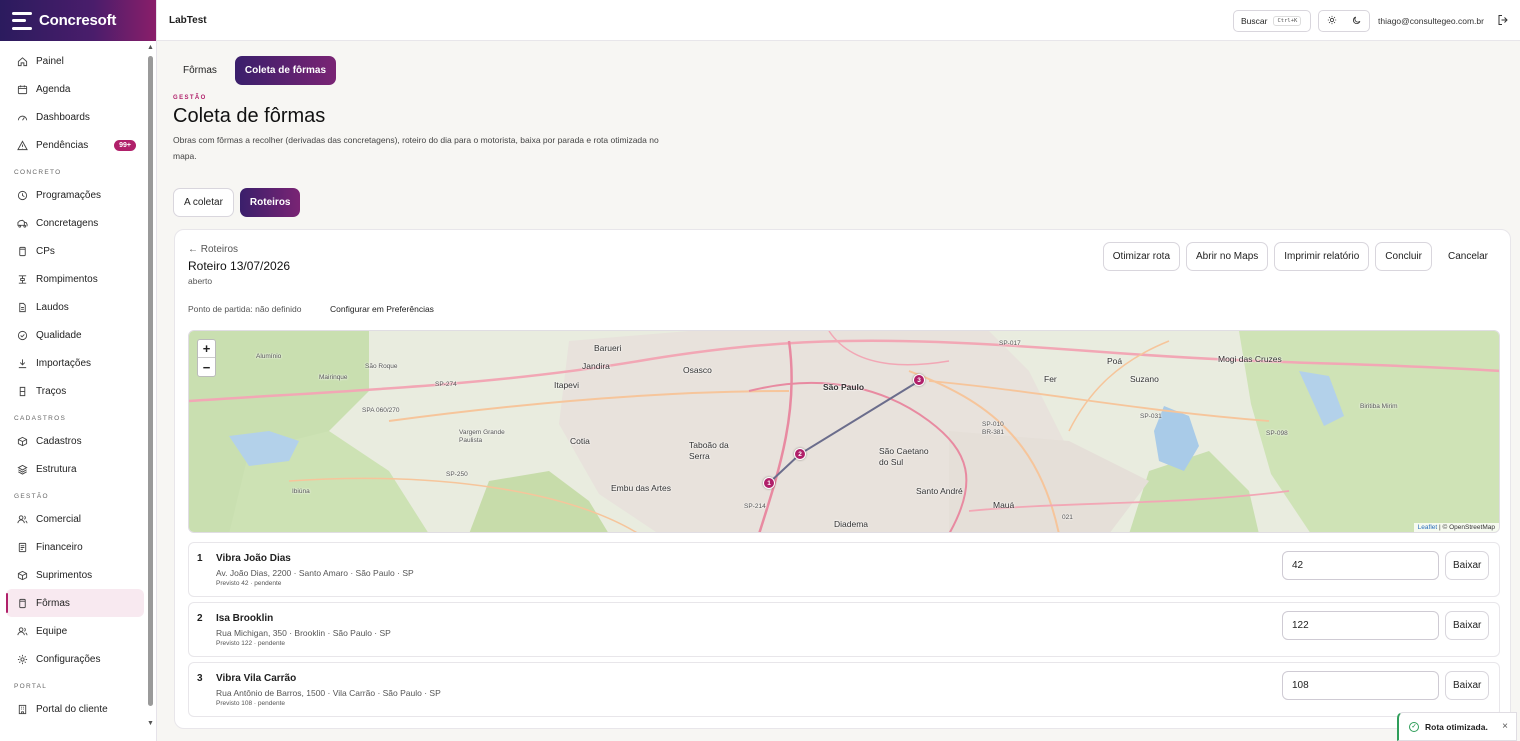  Describe the element at coordinates (641, 488) in the screenshot. I see `map-label-embu: Embu das Artes` at that location.